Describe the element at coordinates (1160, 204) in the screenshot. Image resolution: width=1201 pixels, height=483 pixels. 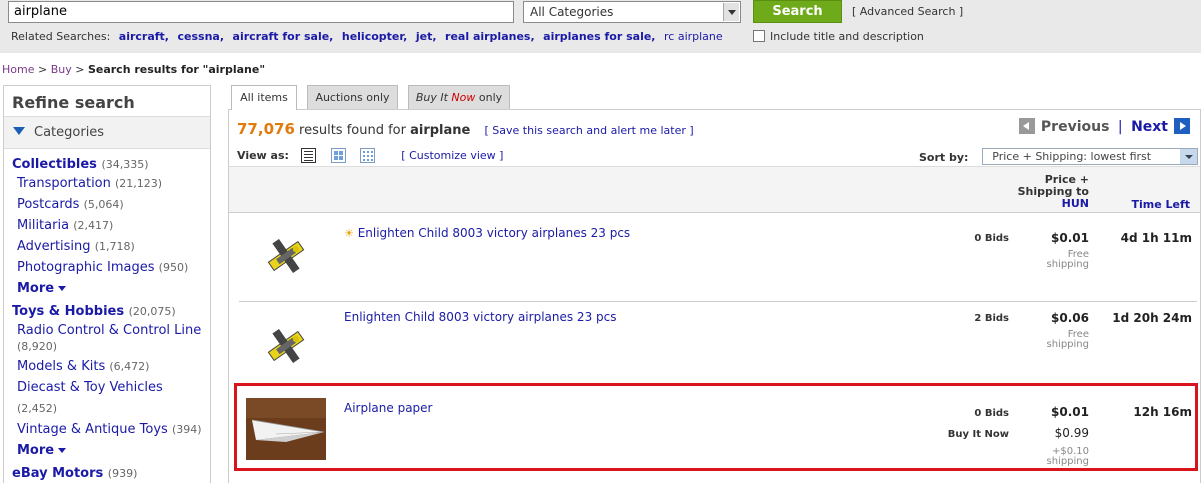
I see `time-left-column-header: Time Left` at that location.